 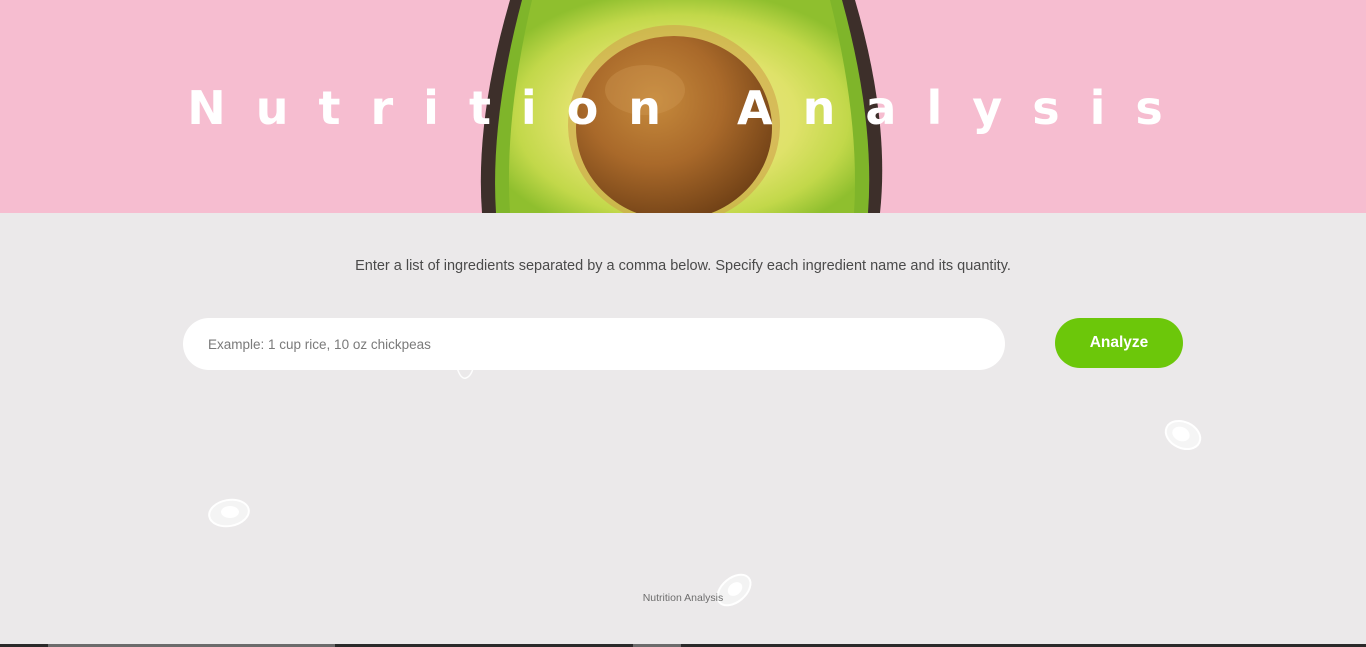 What do you see at coordinates (594, 344) in the screenshot?
I see `ingredients-input` at bounding box center [594, 344].